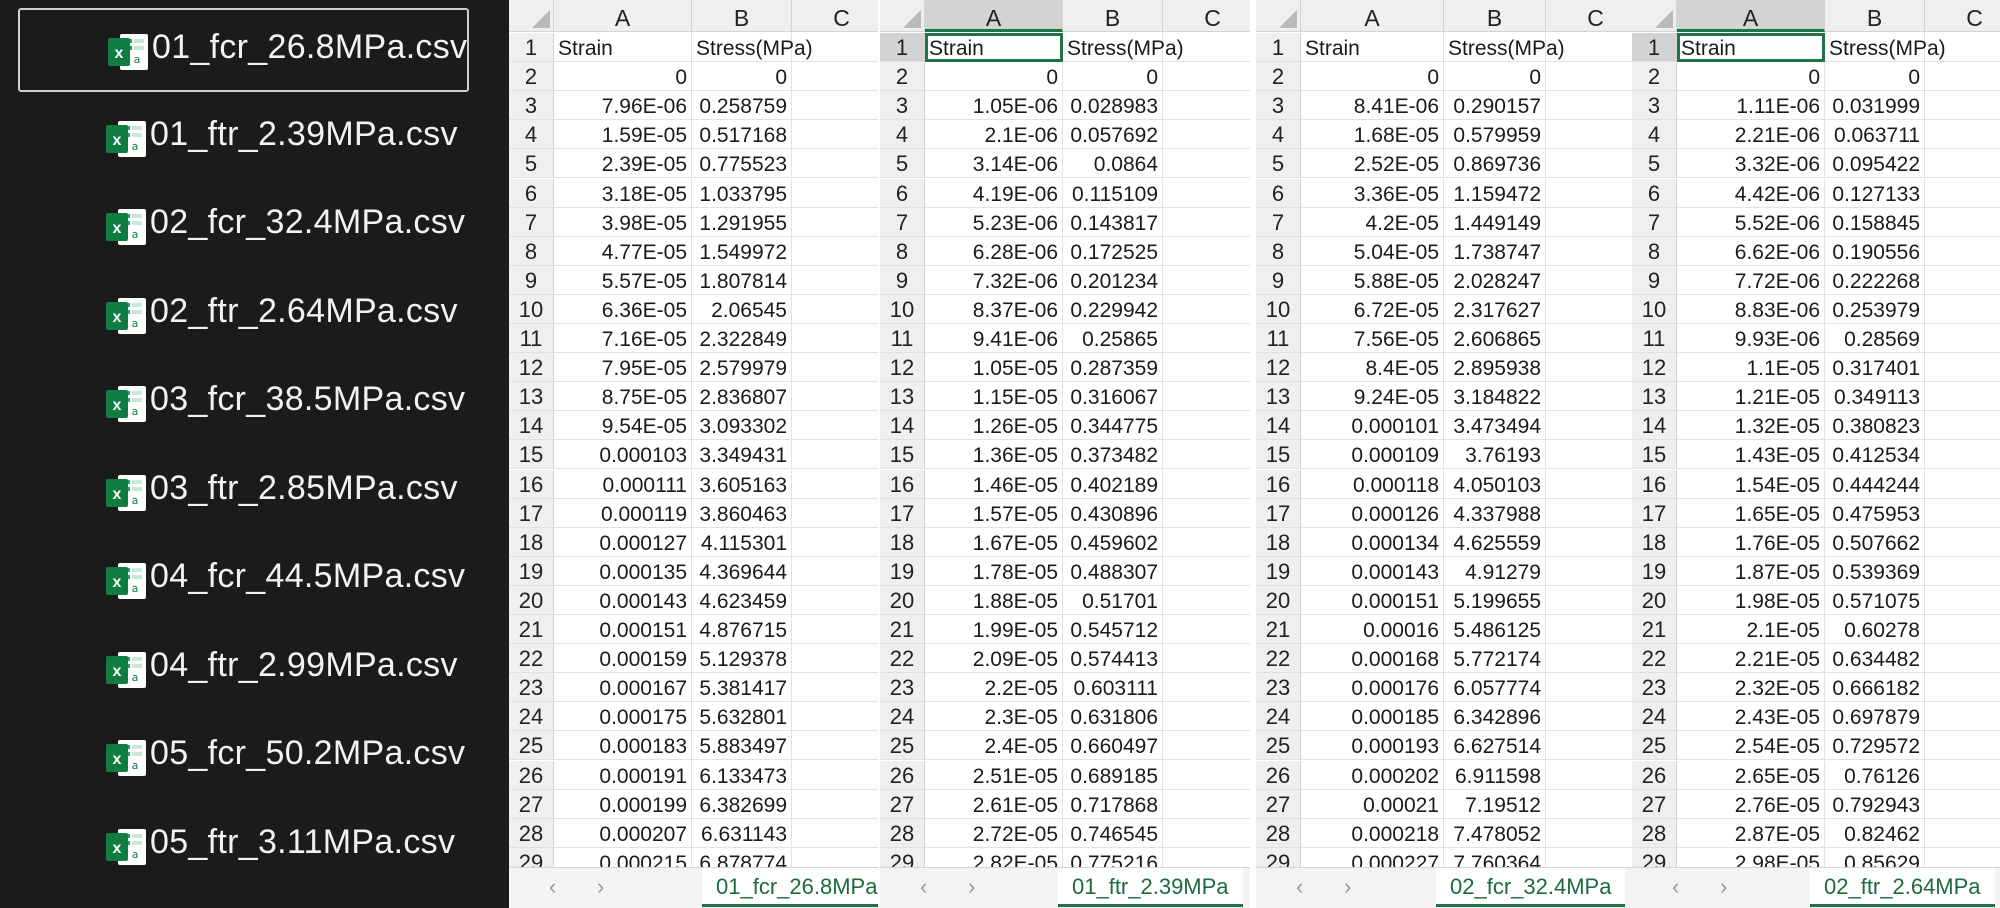 This screenshot has height=908, width=2000. I want to click on table-cell: 0.063711, so click(1875, 135).